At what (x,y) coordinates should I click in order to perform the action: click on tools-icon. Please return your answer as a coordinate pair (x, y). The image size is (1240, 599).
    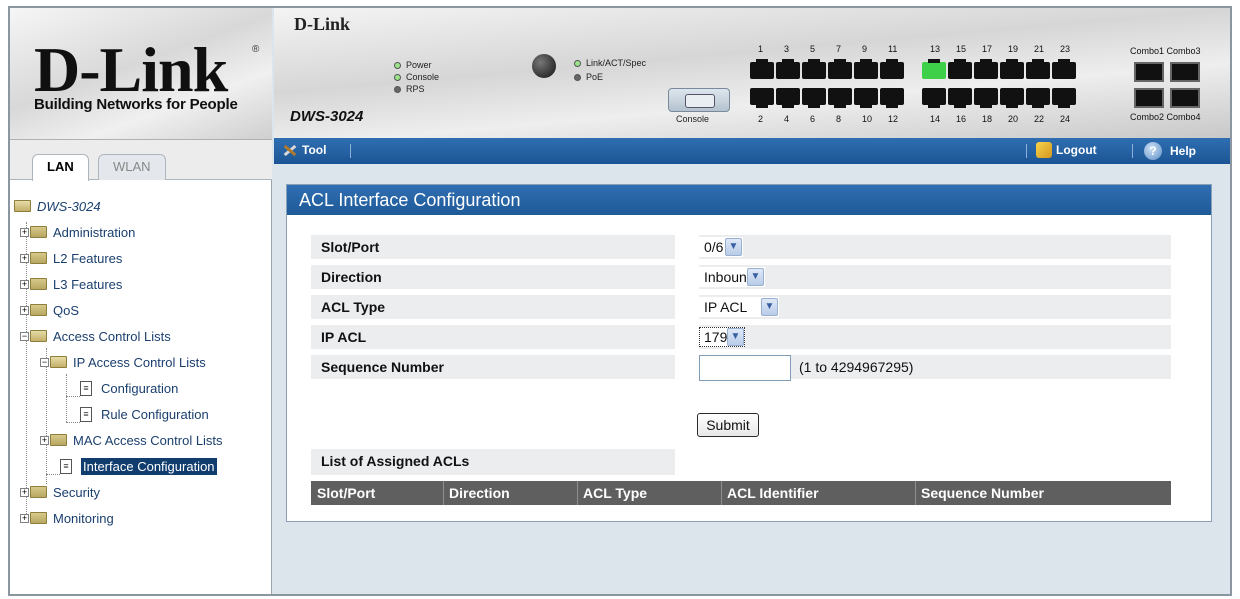
    Looking at the image, I should click on (290, 150).